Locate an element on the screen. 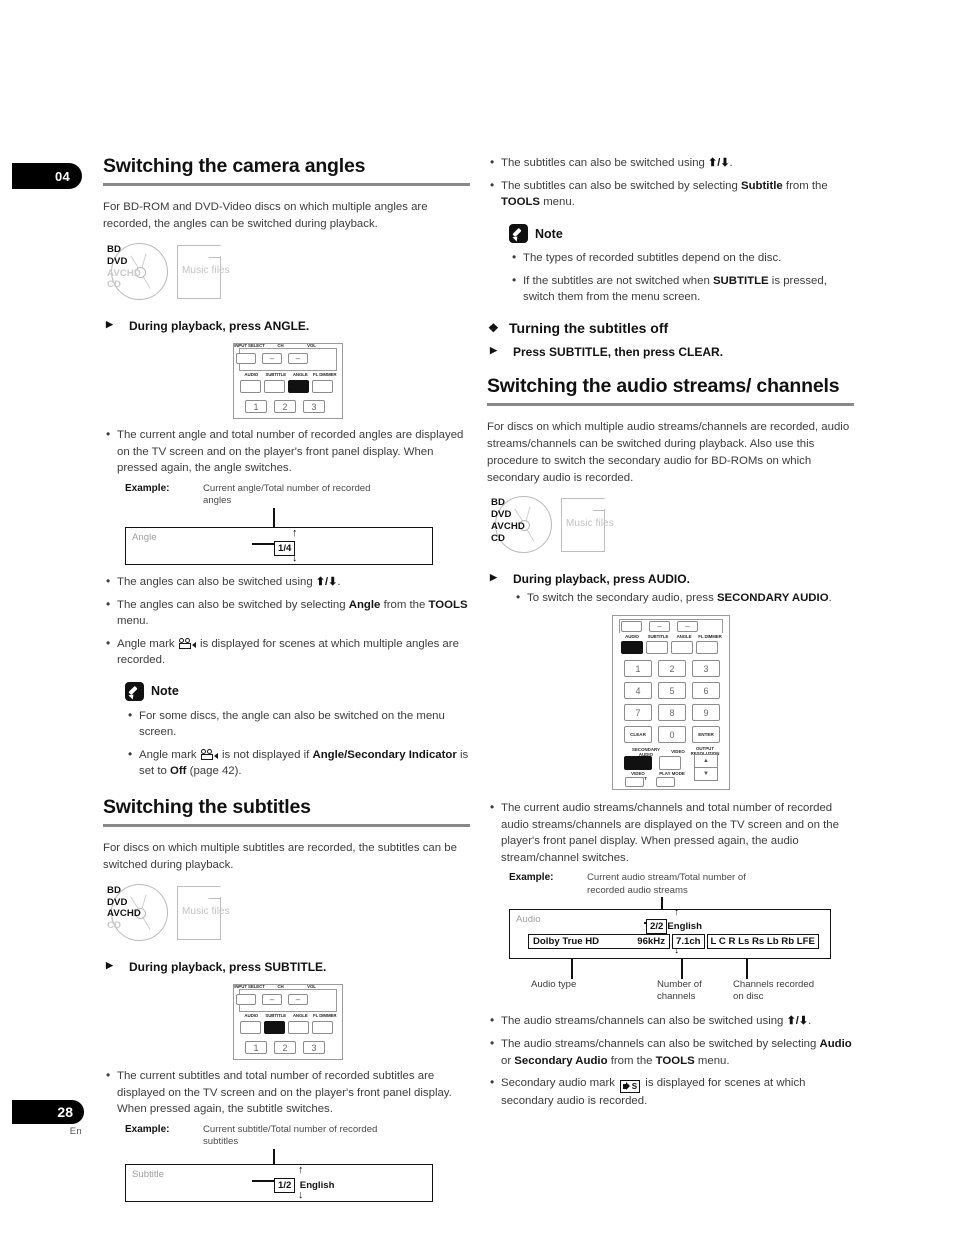  remote-key-4: 4 is located at coordinates (638, 691).